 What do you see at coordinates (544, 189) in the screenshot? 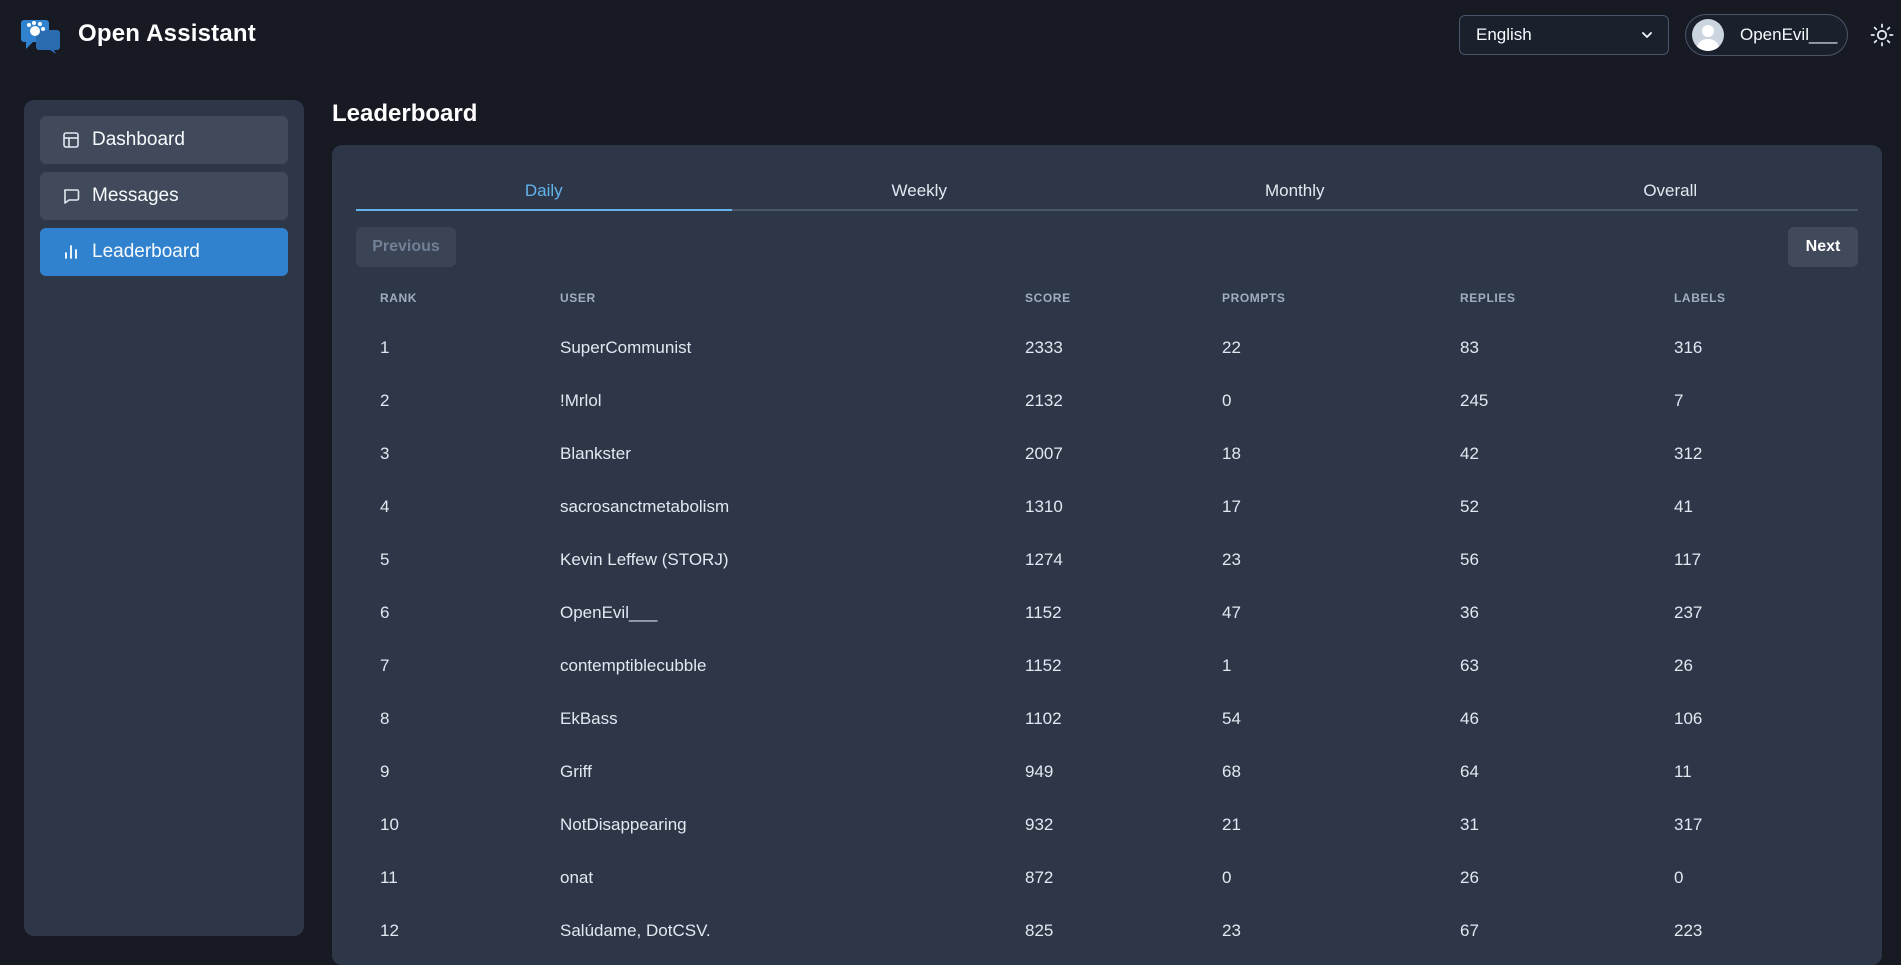
I see `tab-daily: Daily` at bounding box center [544, 189].